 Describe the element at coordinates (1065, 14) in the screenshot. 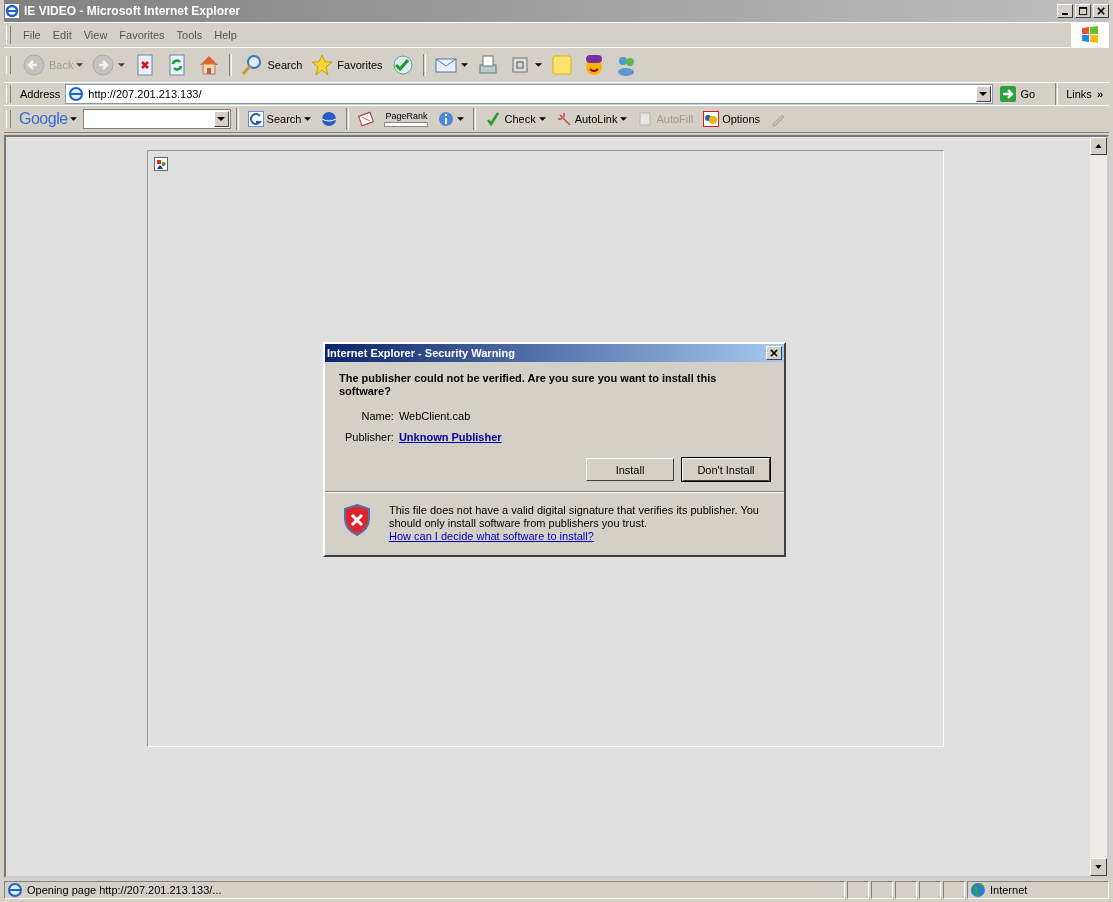

I see `minimize-icon` at that location.